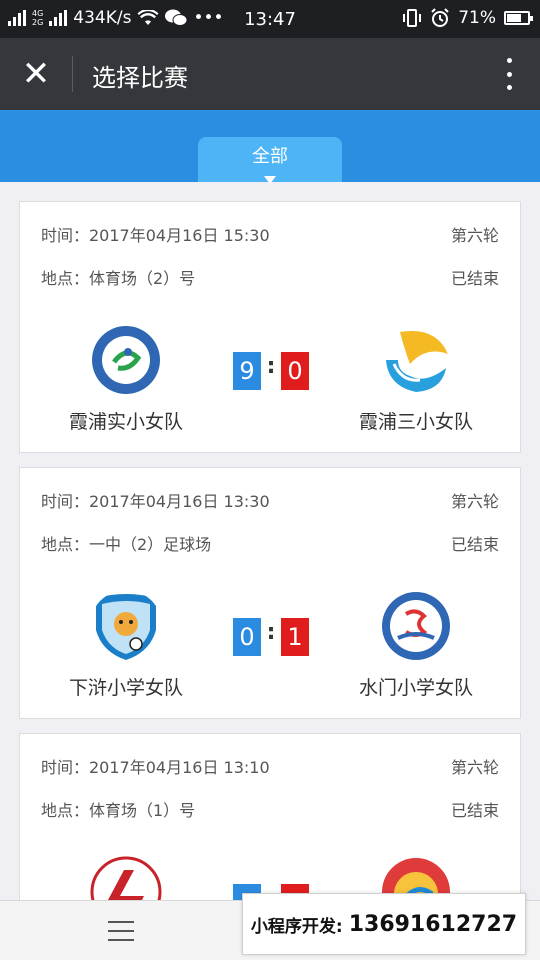 The image size is (540, 960). Describe the element at coordinates (140, 78) in the screenshot. I see `page-title: 选择比赛` at that location.